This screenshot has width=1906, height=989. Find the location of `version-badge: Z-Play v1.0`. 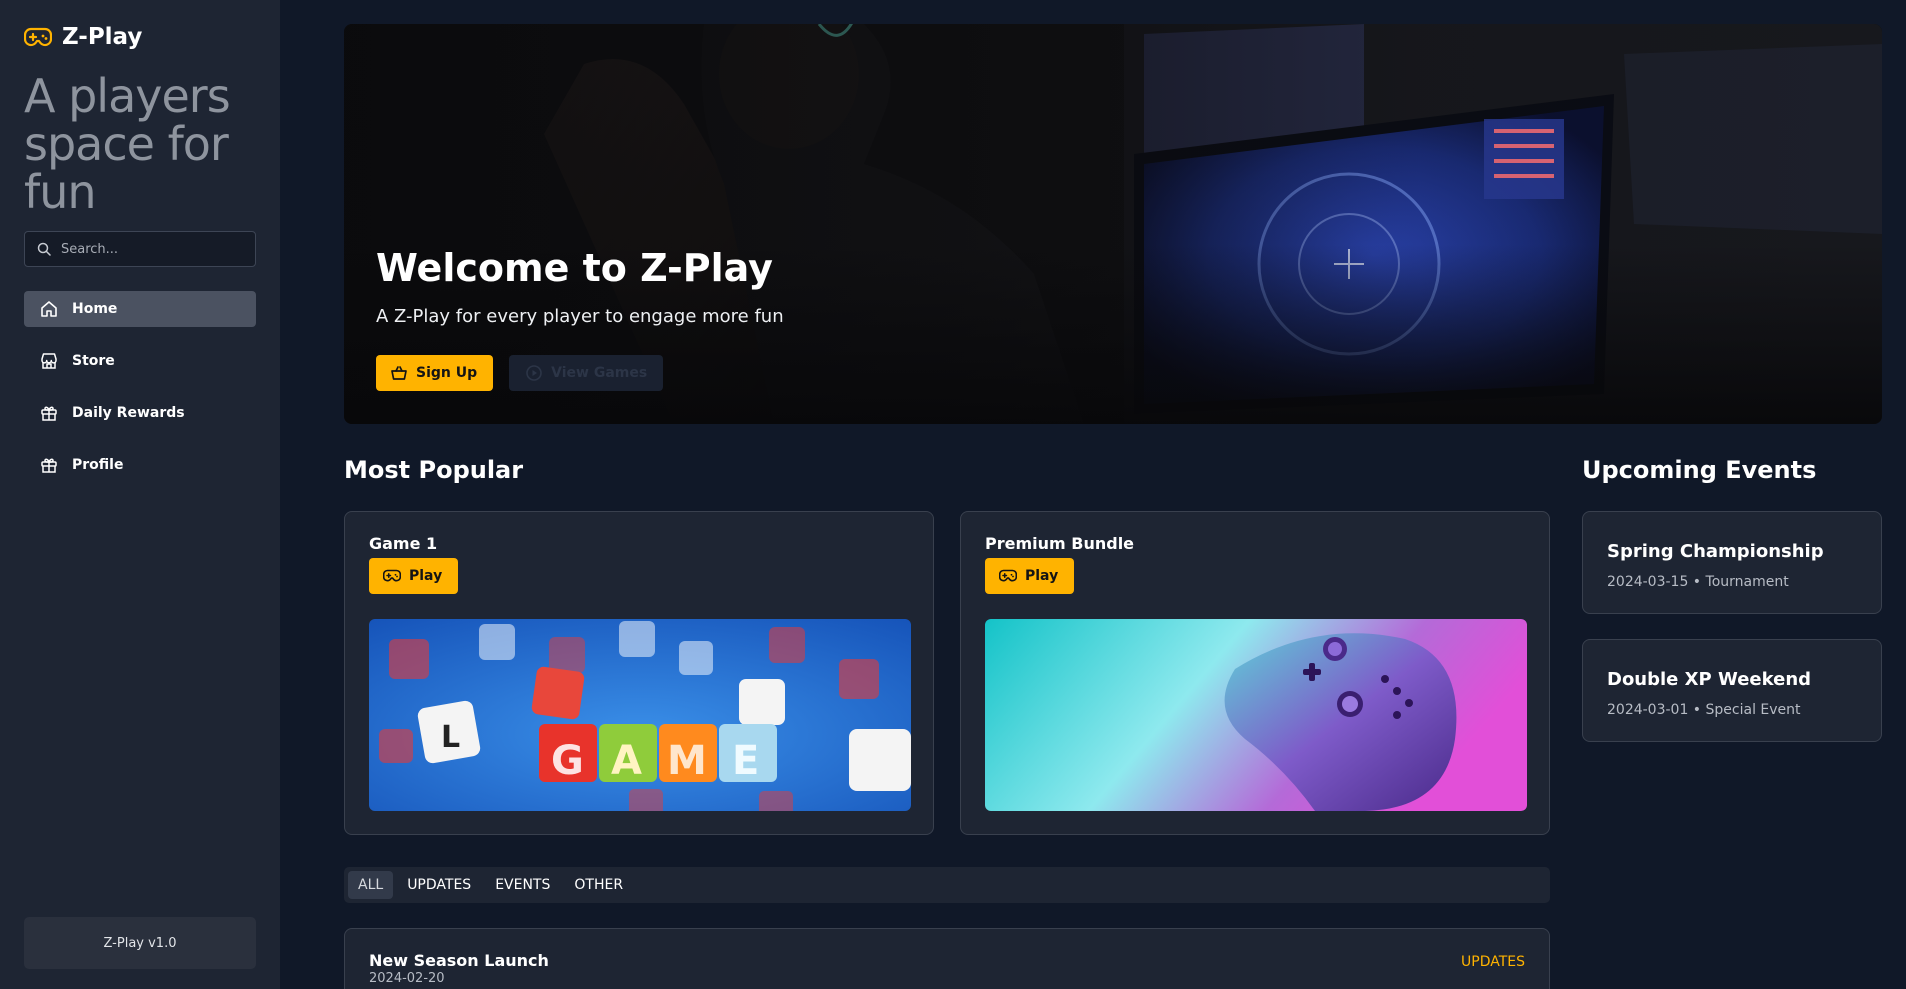

version-badge: Z-Play v1.0 is located at coordinates (140, 943).